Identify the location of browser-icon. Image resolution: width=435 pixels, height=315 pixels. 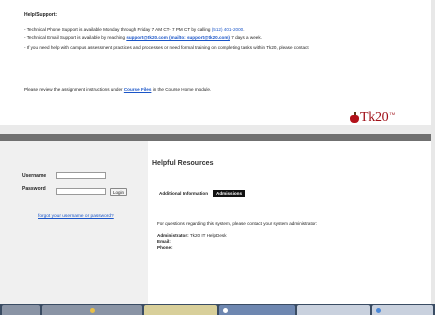
(92, 310).